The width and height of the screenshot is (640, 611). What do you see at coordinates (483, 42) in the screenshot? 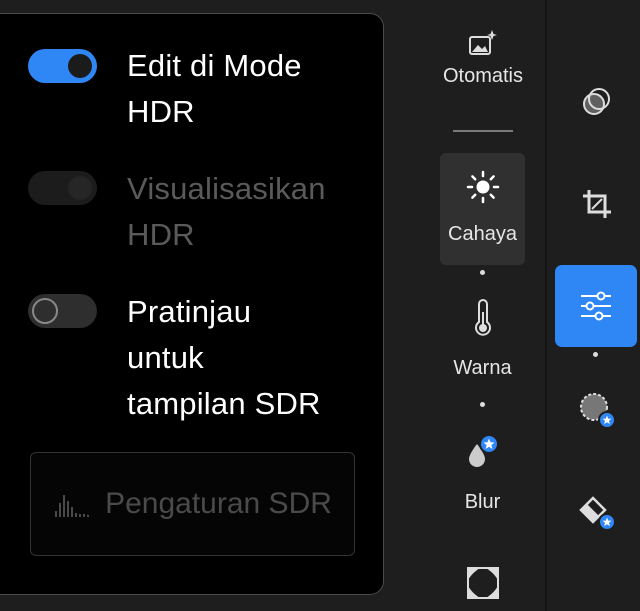
I see `auto-image-sparkle-icon` at bounding box center [483, 42].